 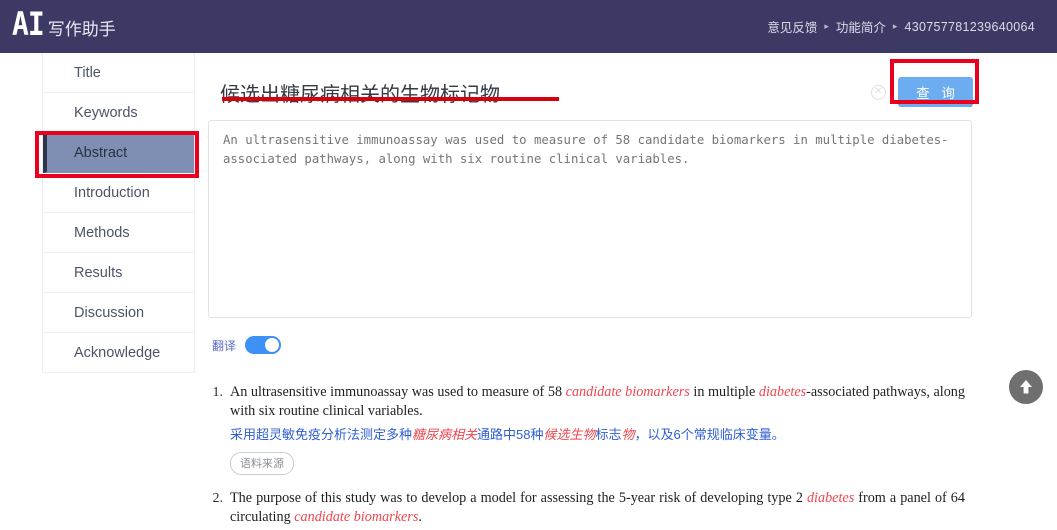 I want to click on highlight-segment: 物, so click(x=628, y=434).